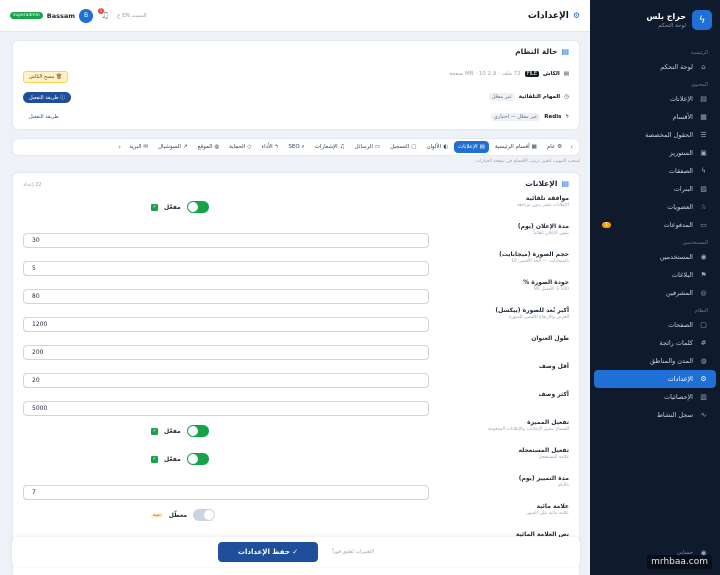 This screenshot has width=720, height=575. What do you see at coordinates (655, 275) in the screenshot?
I see `sidebar-item: ⚑ البلاغات` at bounding box center [655, 275].